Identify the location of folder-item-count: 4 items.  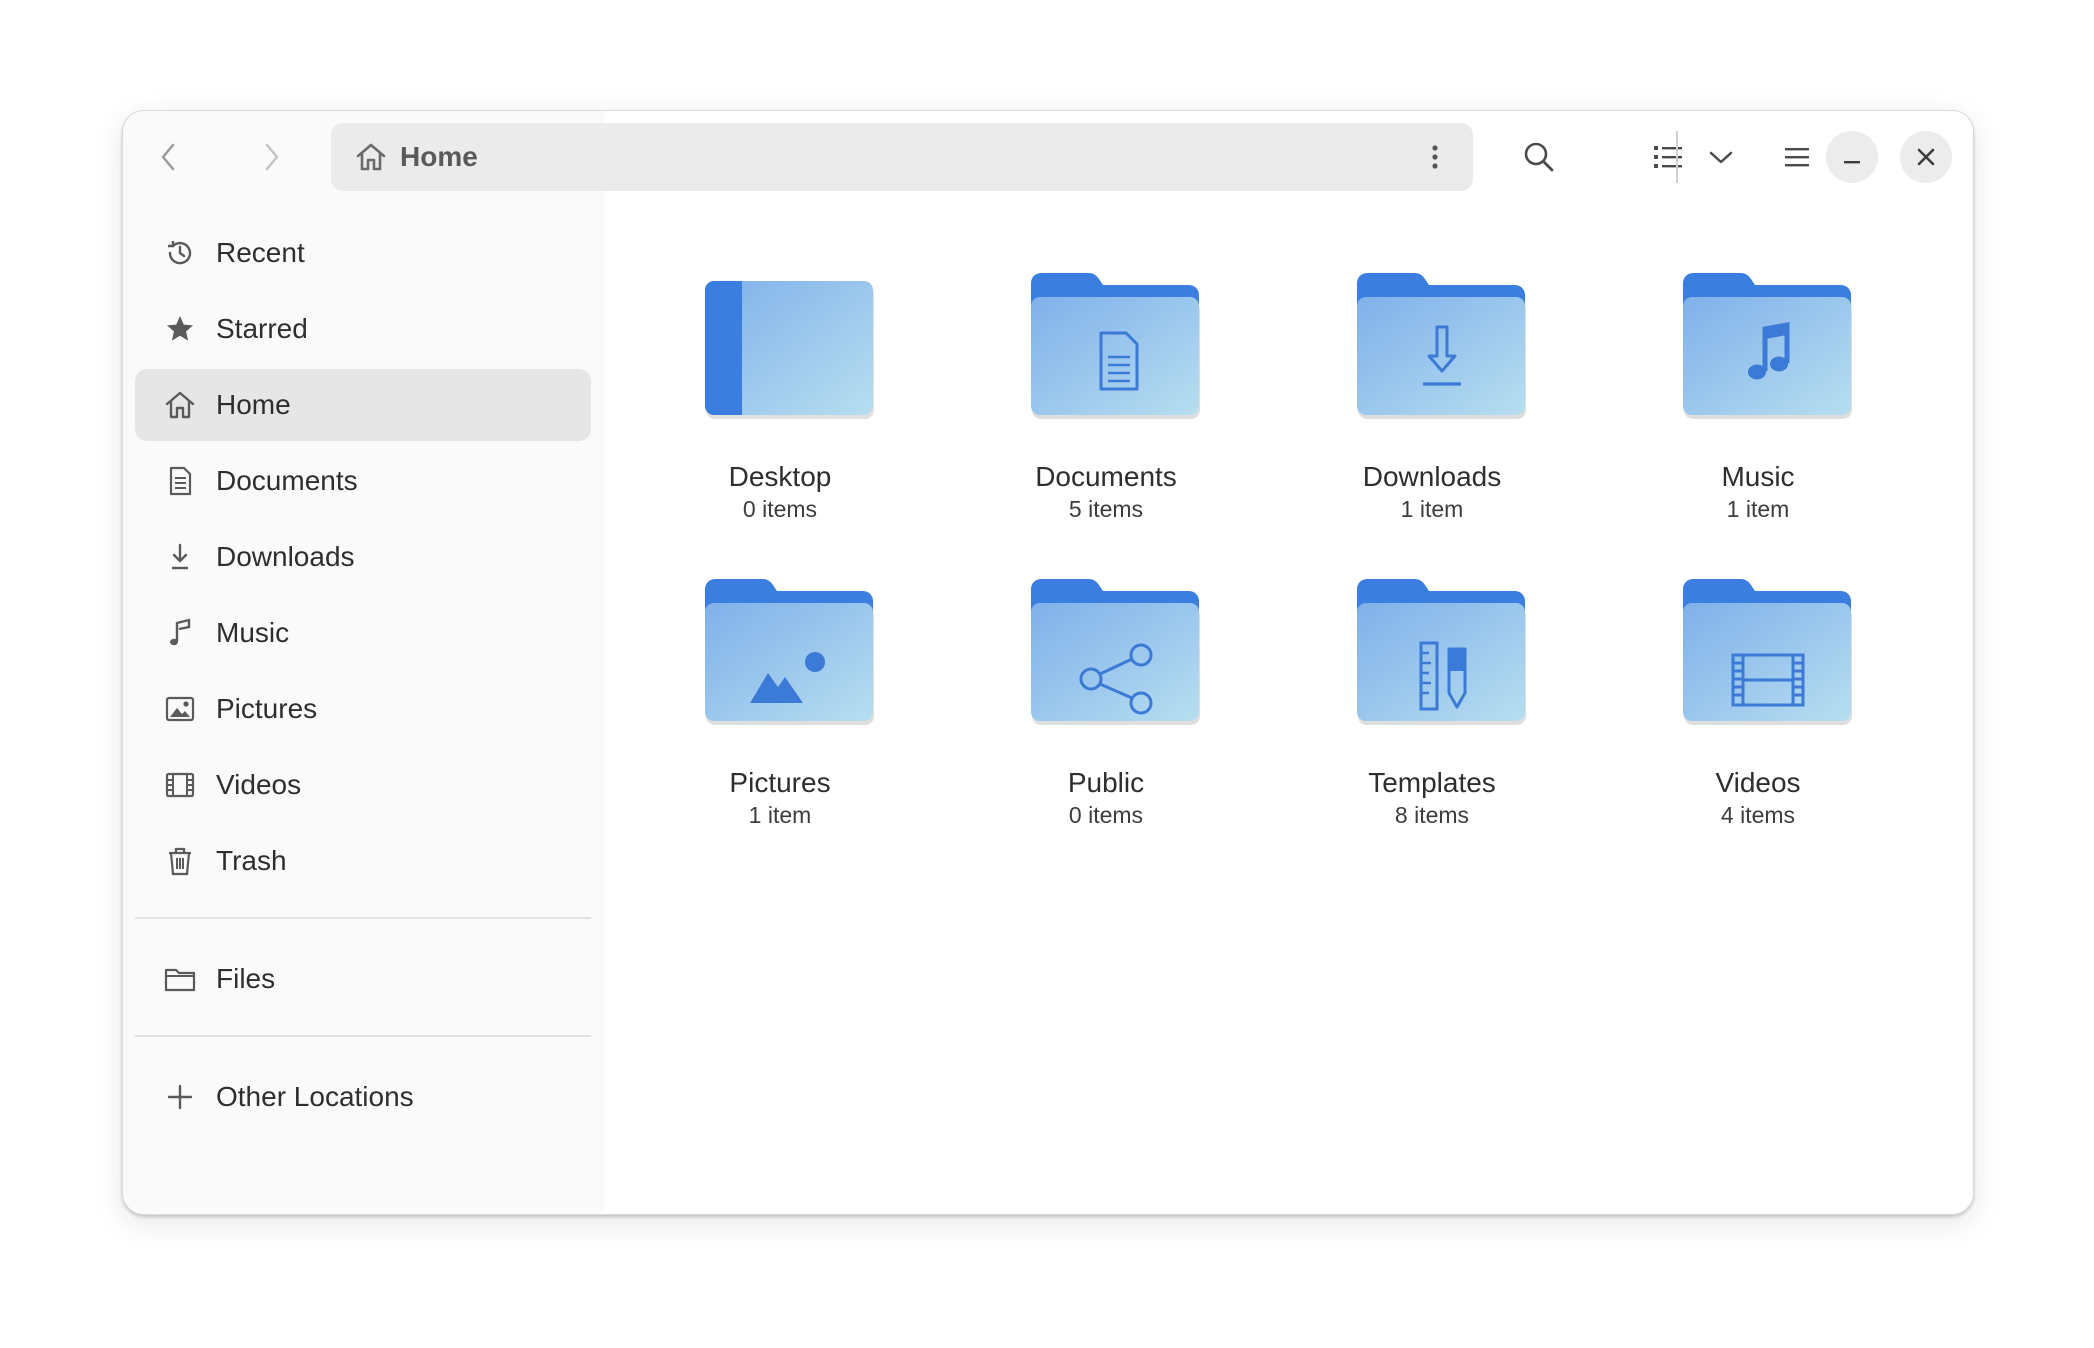
(1758, 815).